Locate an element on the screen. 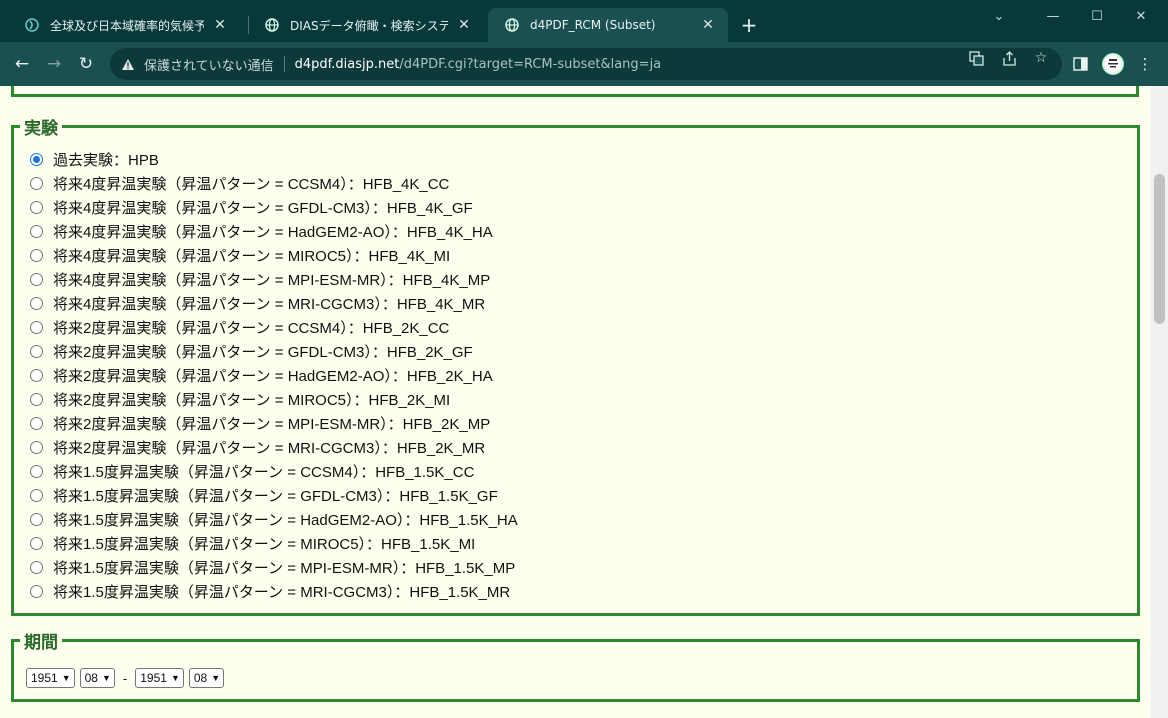  experiment-option: 将来2度昇温実験（昇温パターン = HadGEM2-AO）：HFB_2K_HA is located at coordinates (261, 375).